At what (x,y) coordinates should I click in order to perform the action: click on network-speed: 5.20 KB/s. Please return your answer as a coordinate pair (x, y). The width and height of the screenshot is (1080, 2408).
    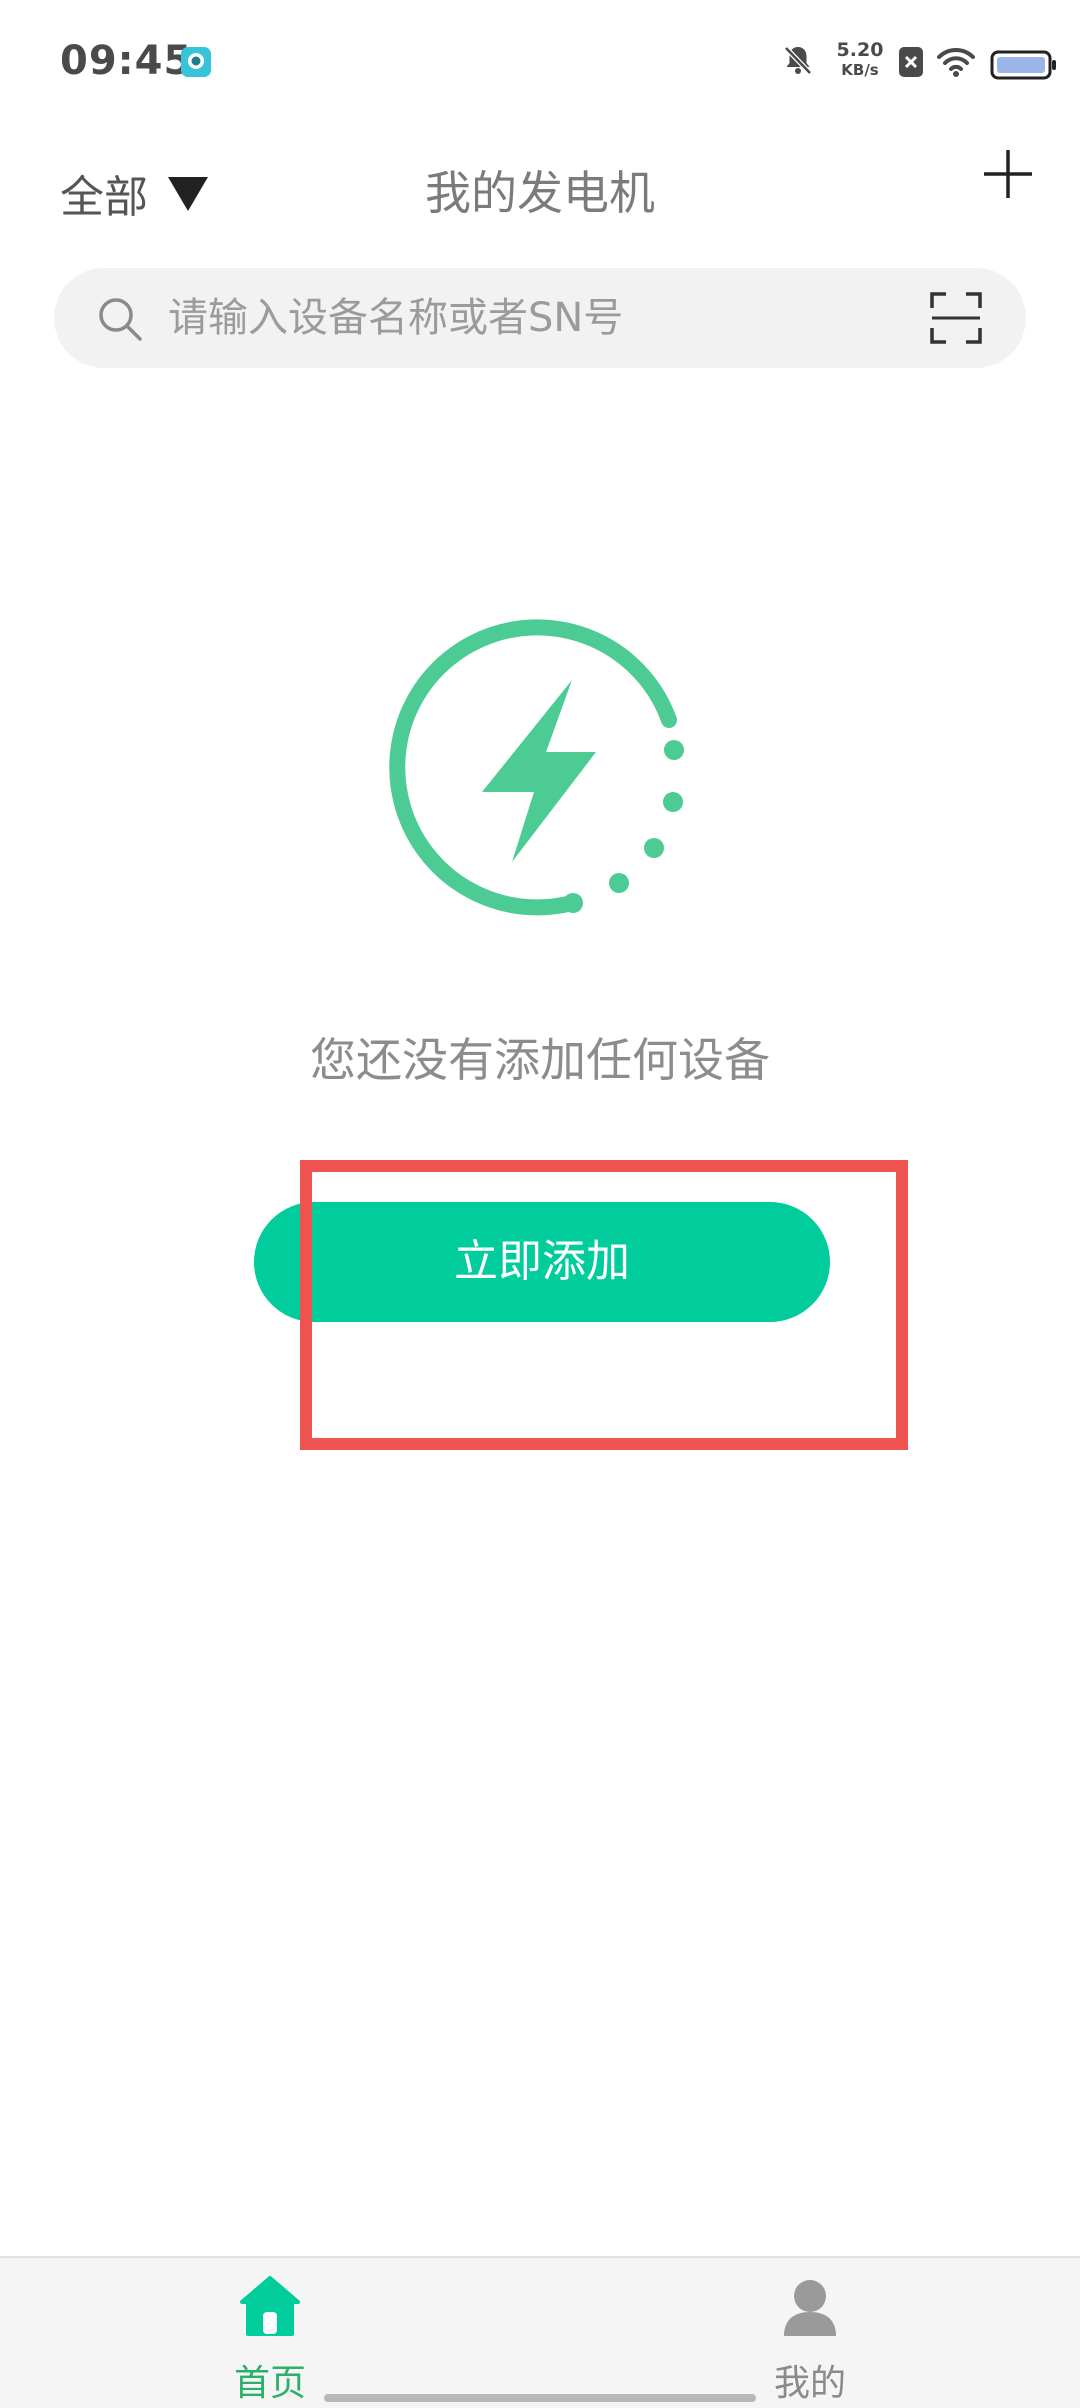
    Looking at the image, I should click on (860, 60).